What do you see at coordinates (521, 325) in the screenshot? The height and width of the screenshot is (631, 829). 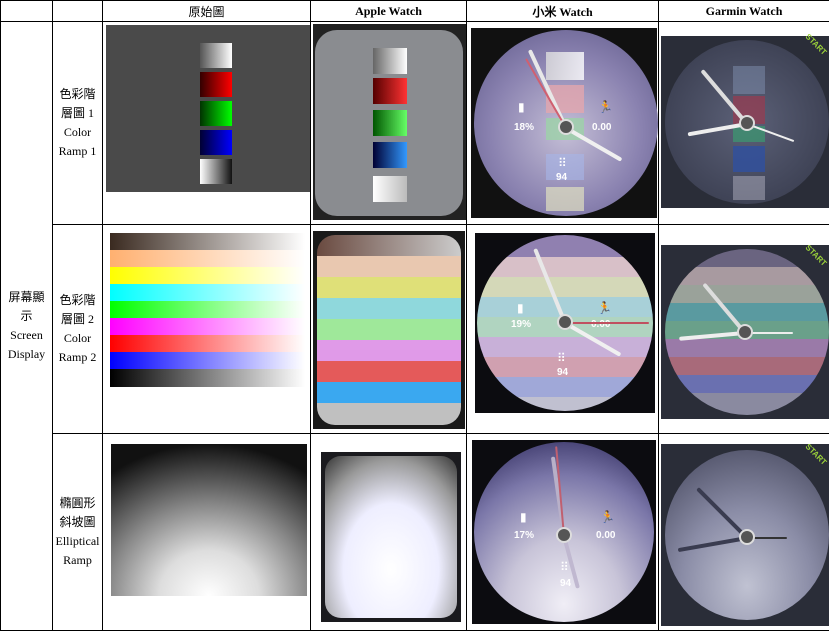 I see `battery-percent: 19%` at bounding box center [521, 325].